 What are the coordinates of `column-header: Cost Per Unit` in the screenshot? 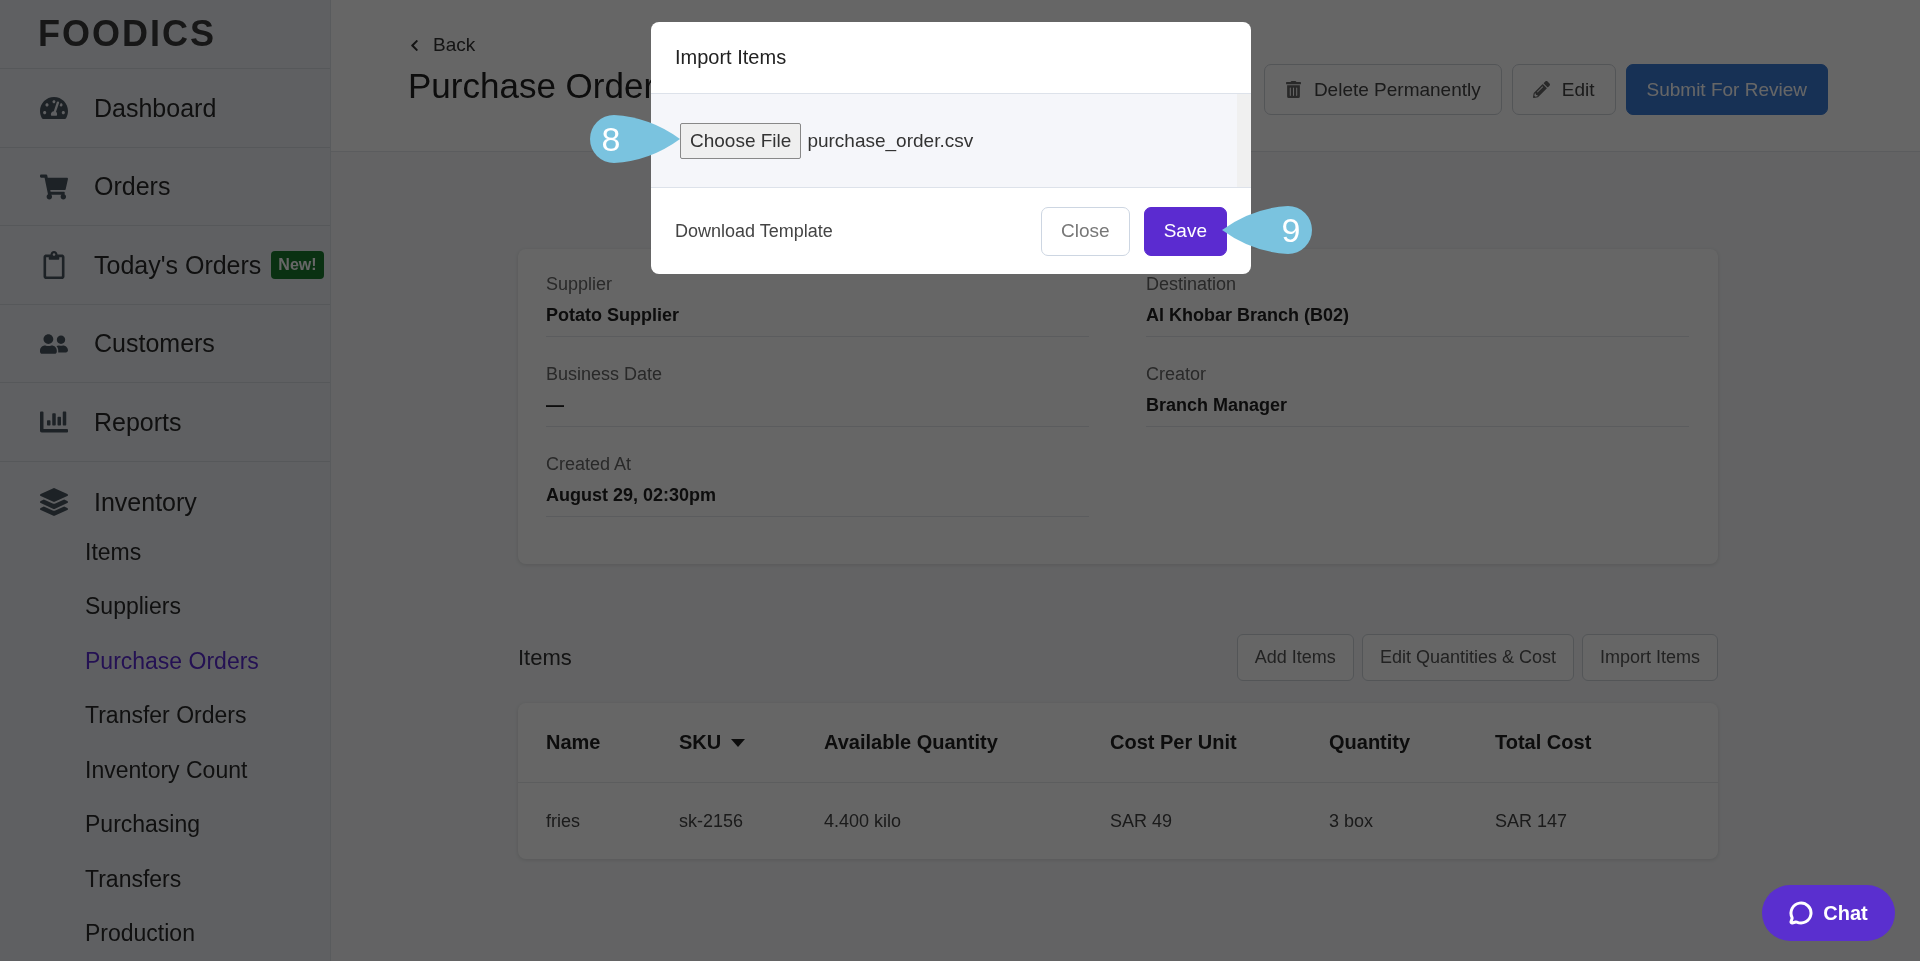 It's located at (1219, 742).